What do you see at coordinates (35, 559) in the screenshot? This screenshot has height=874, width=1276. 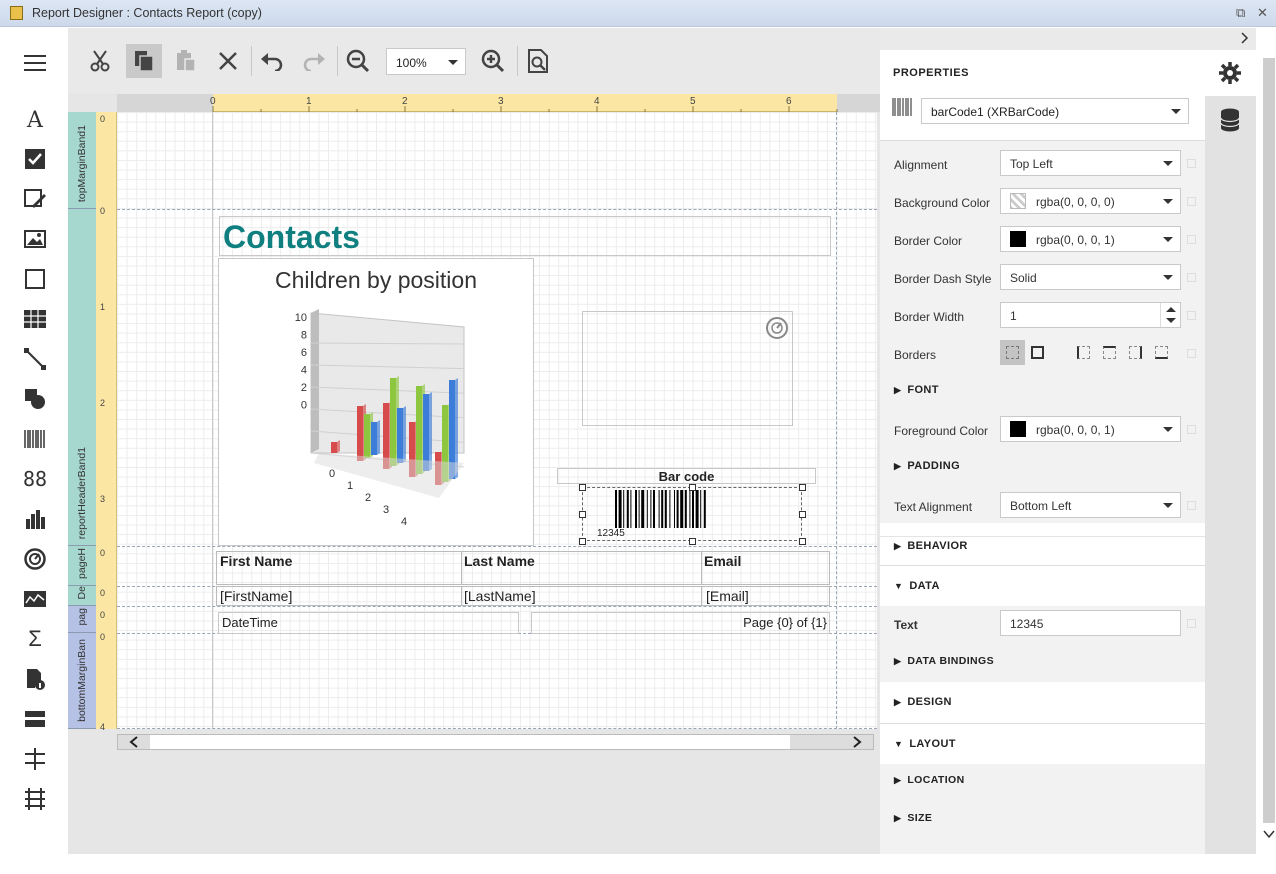 I see `gauge-tool-icon` at bounding box center [35, 559].